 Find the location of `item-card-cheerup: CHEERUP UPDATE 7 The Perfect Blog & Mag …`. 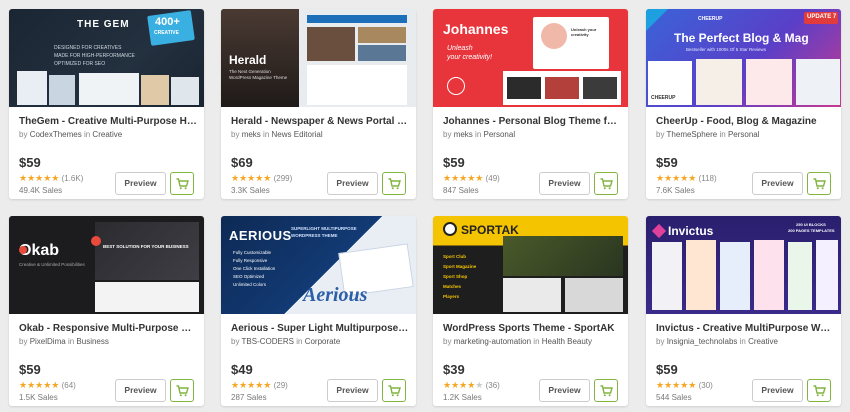

item-card-cheerup: CHEERUP UPDATE 7 The Perfect Blog & Mag … is located at coordinates (743, 104).